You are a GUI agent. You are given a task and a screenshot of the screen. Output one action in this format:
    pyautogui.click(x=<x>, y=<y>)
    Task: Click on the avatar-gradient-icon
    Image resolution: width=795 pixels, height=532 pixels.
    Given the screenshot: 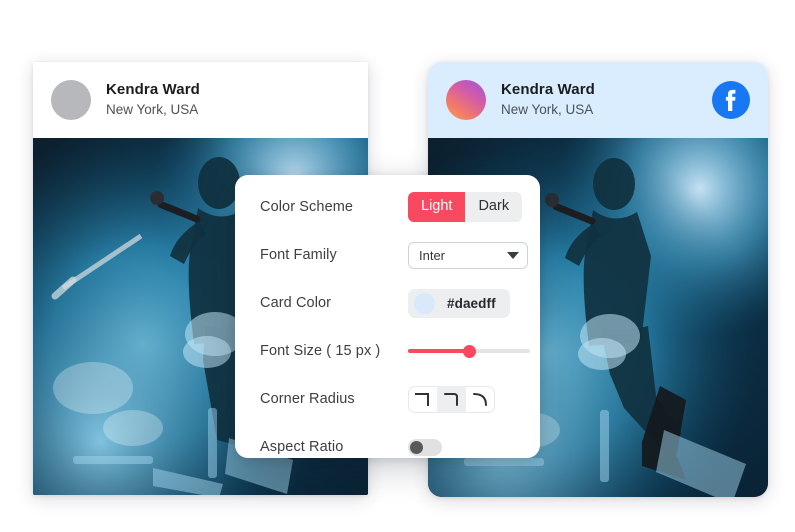 What is the action you would take?
    pyautogui.click(x=466, y=100)
    